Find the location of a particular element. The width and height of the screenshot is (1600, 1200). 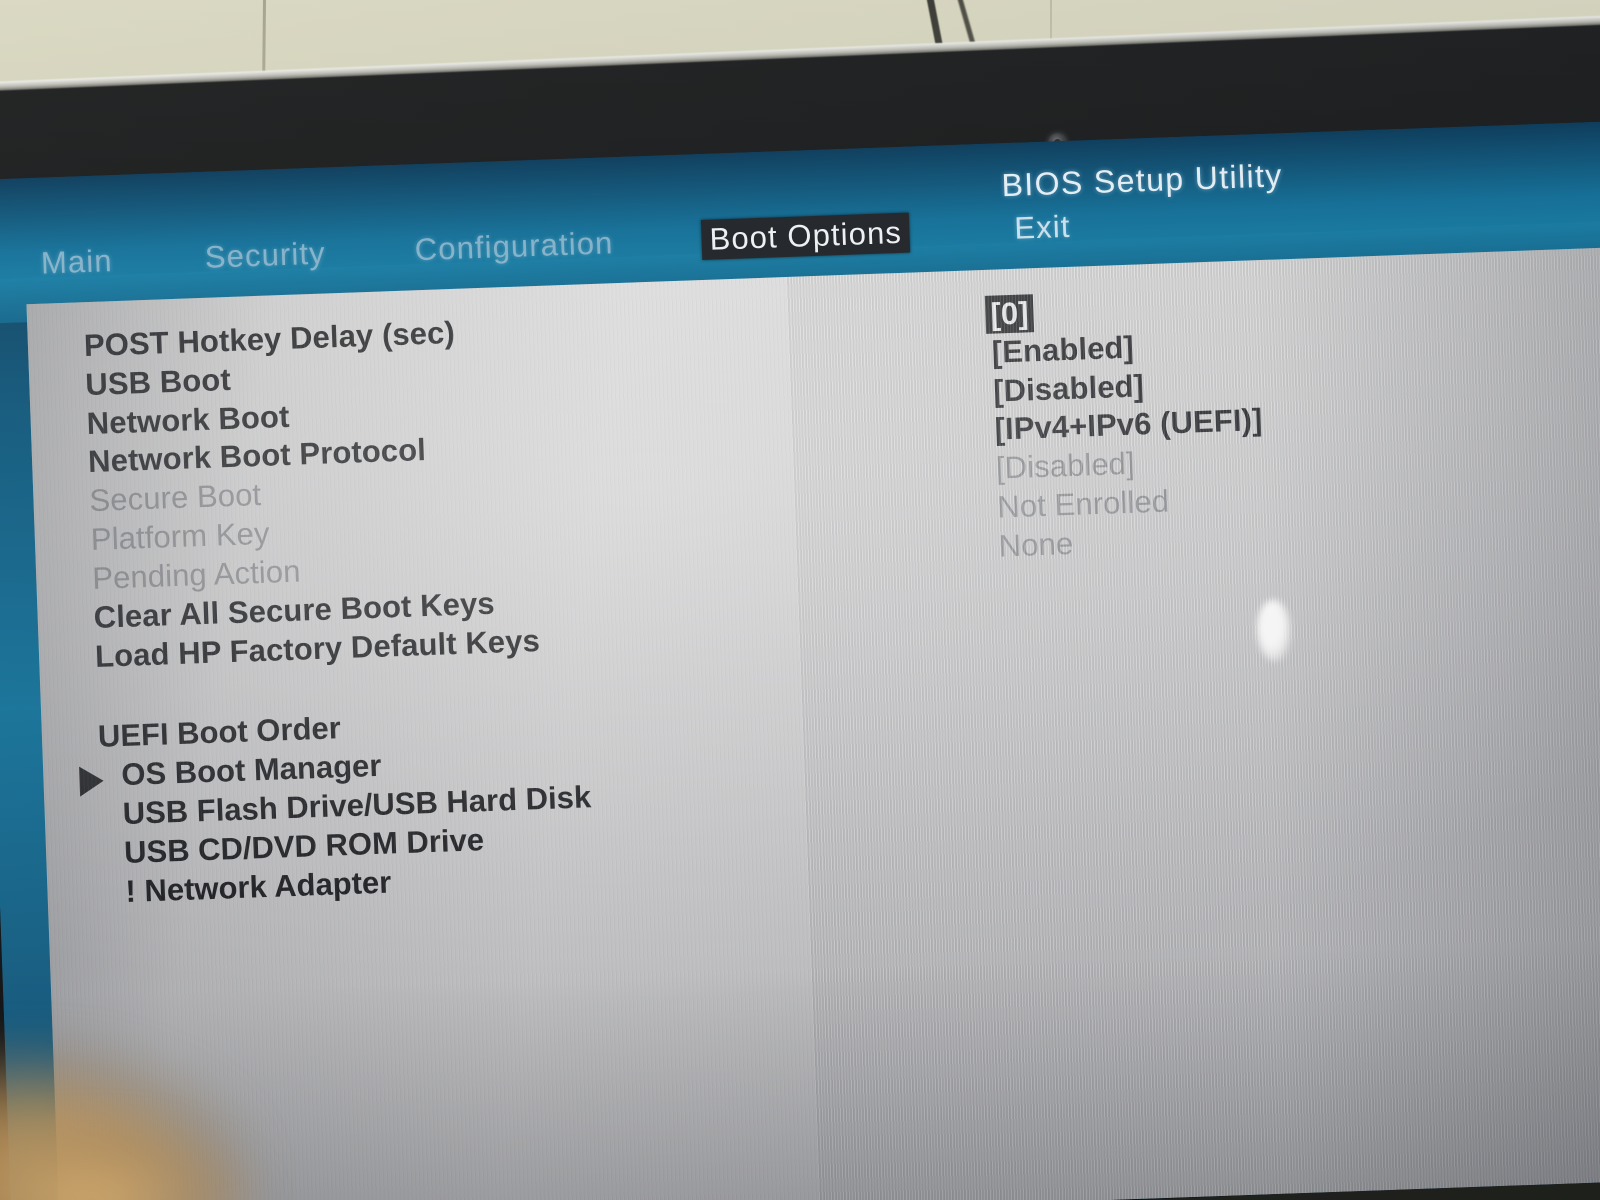

setting-value: Not Enrolled is located at coordinates (1083, 504).